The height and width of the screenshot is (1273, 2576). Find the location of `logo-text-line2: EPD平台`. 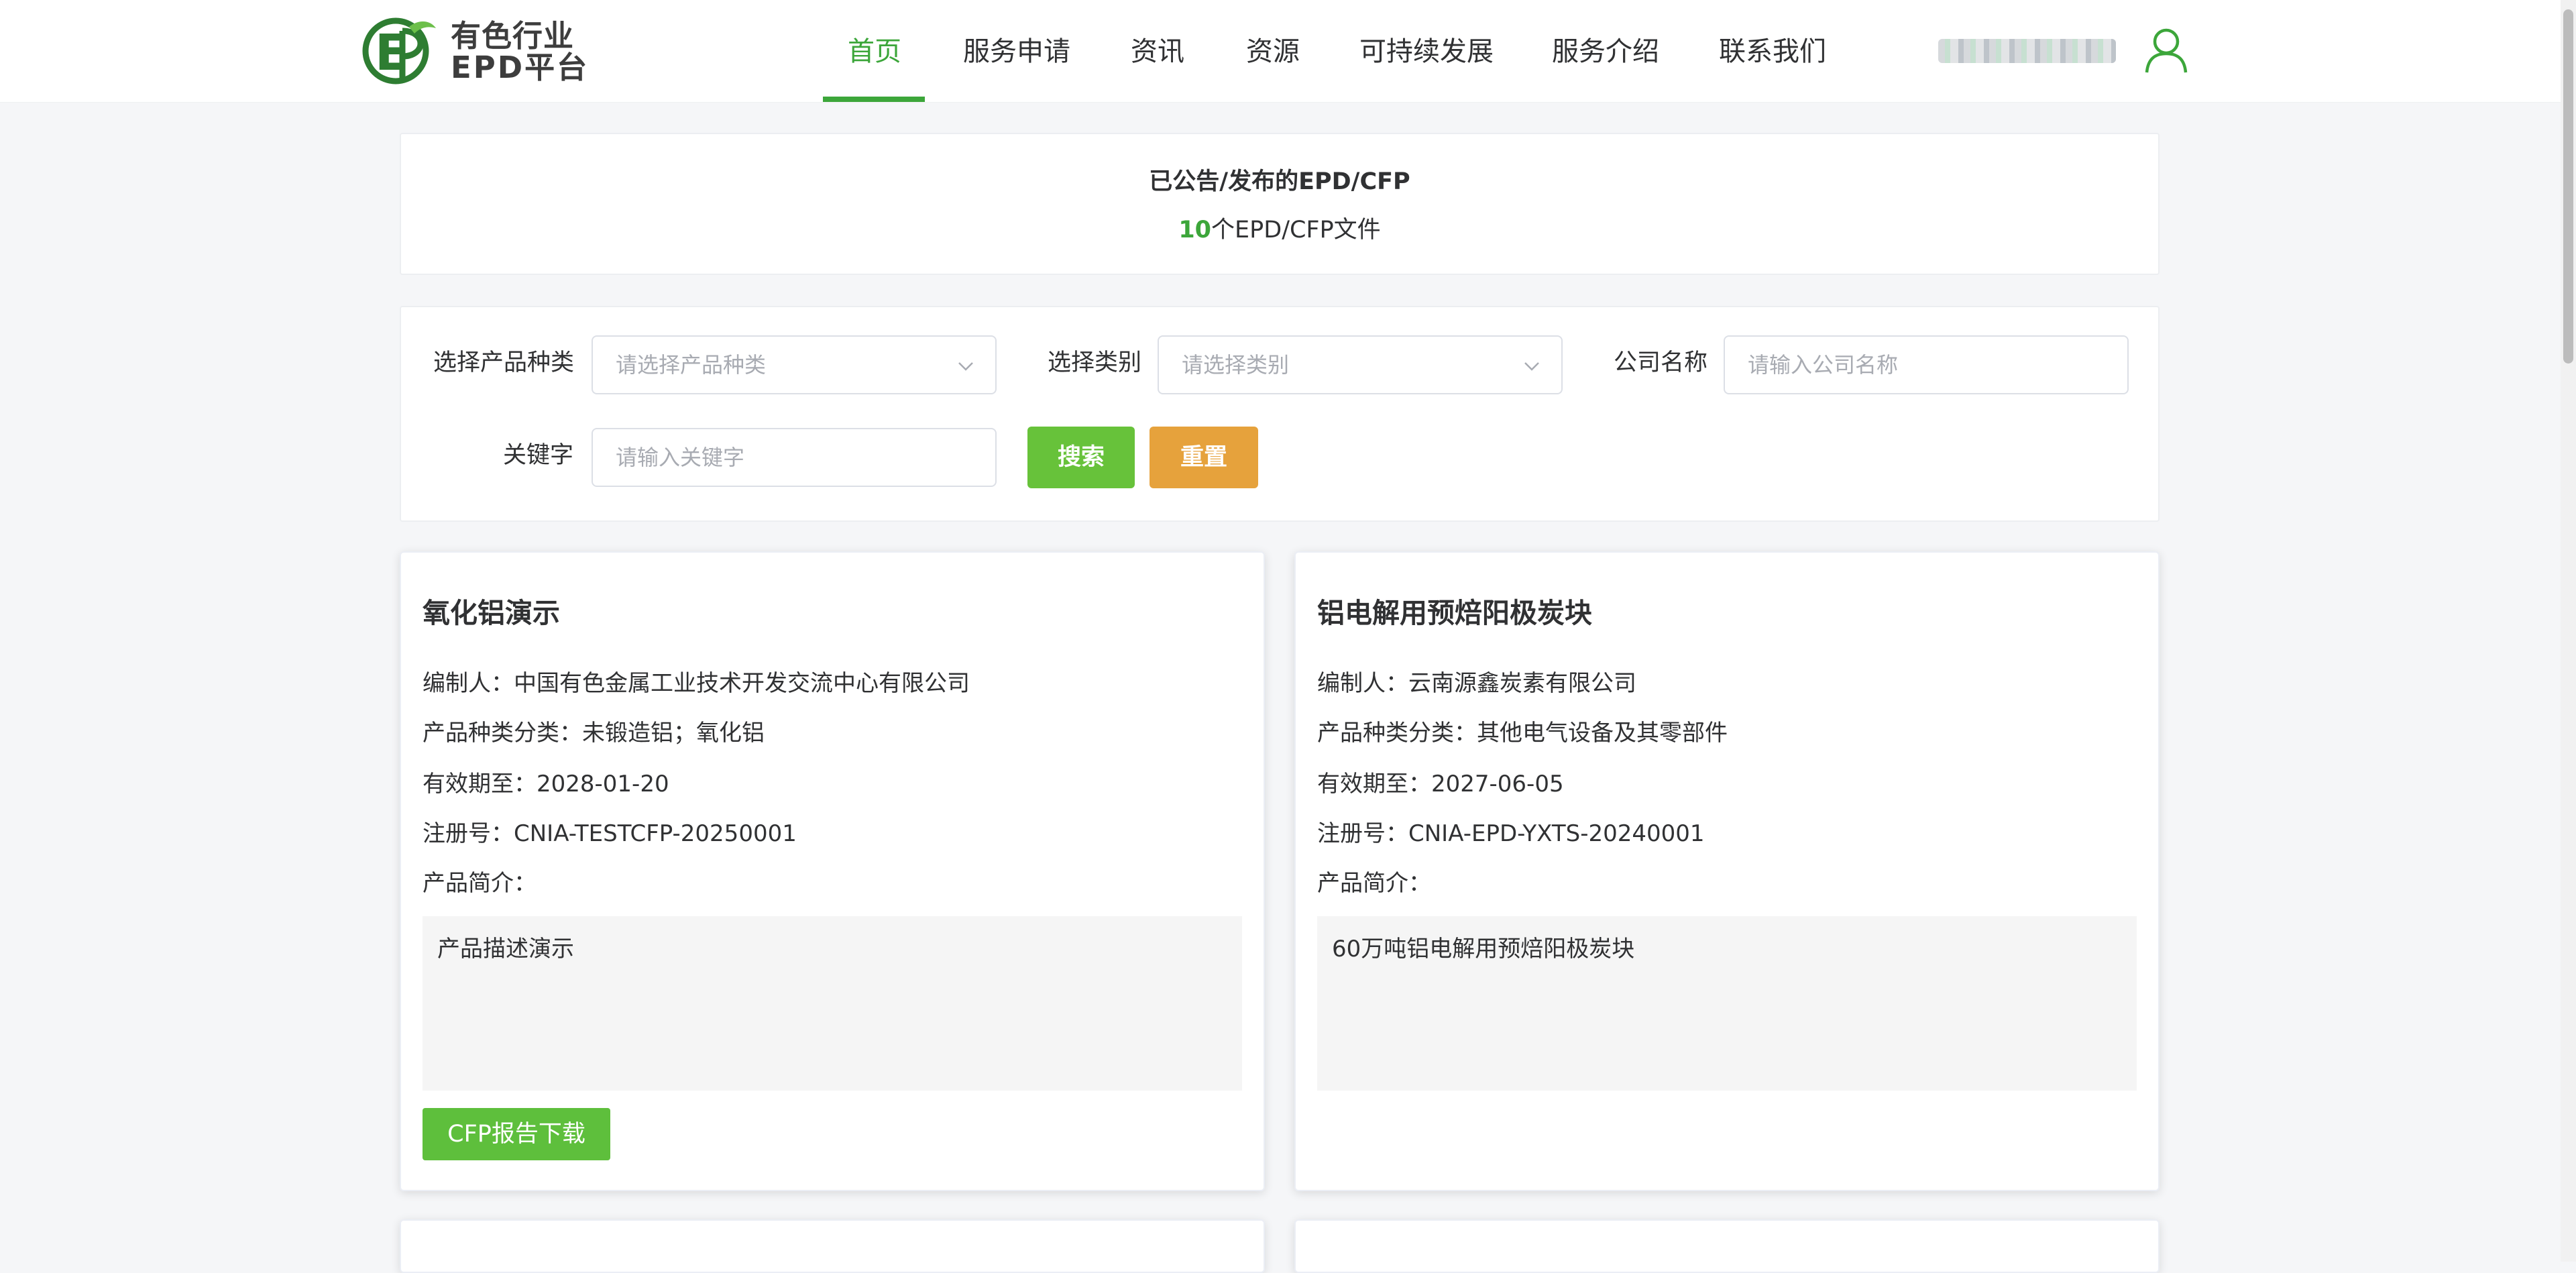

logo-text-line2: EPD平台 is located at coordinates (520, 67).